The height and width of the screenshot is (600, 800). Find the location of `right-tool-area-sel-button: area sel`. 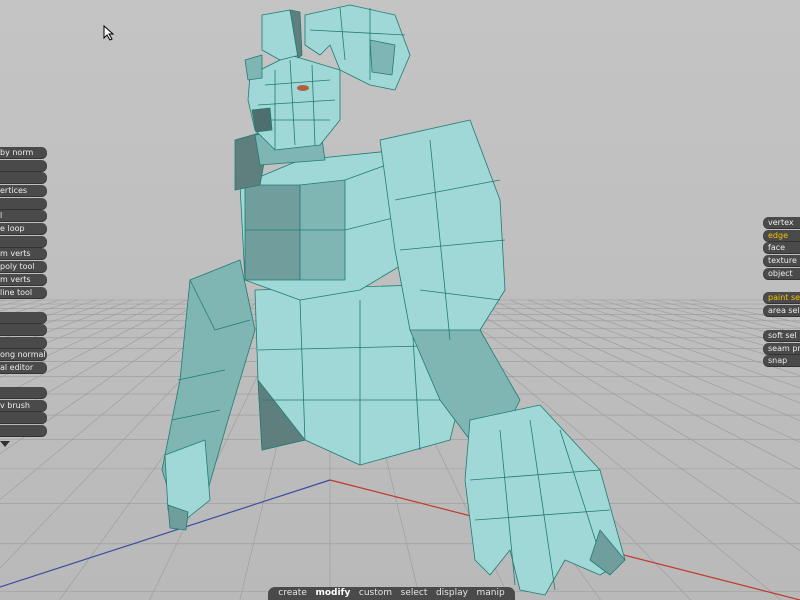

right-tool-area-sel-button: area sel is located at coordinates (781, 310).